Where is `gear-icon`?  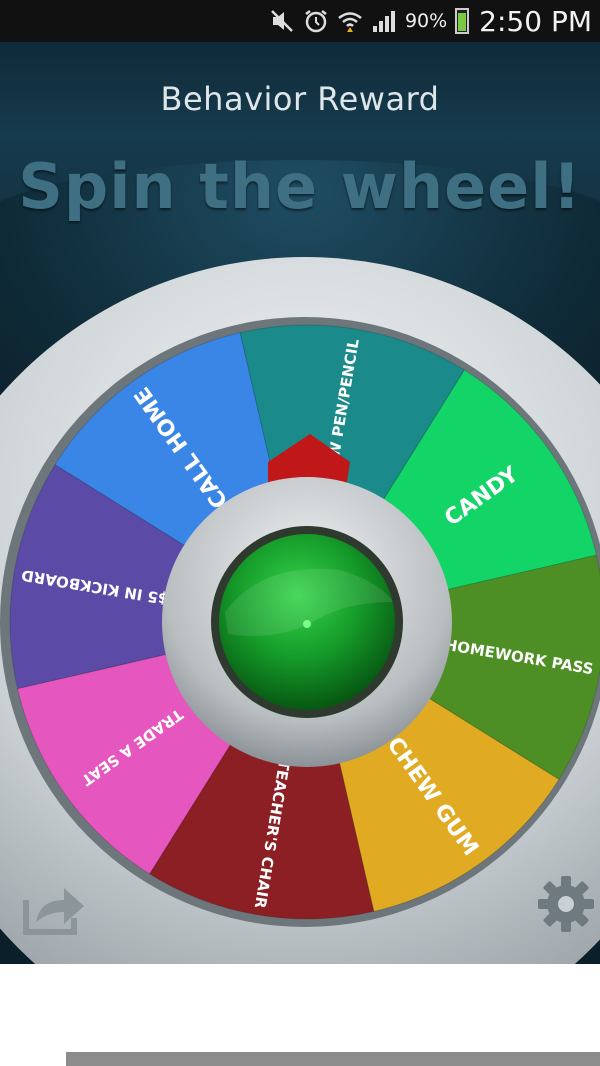 gear-icon is located at coordinates (566, 904).